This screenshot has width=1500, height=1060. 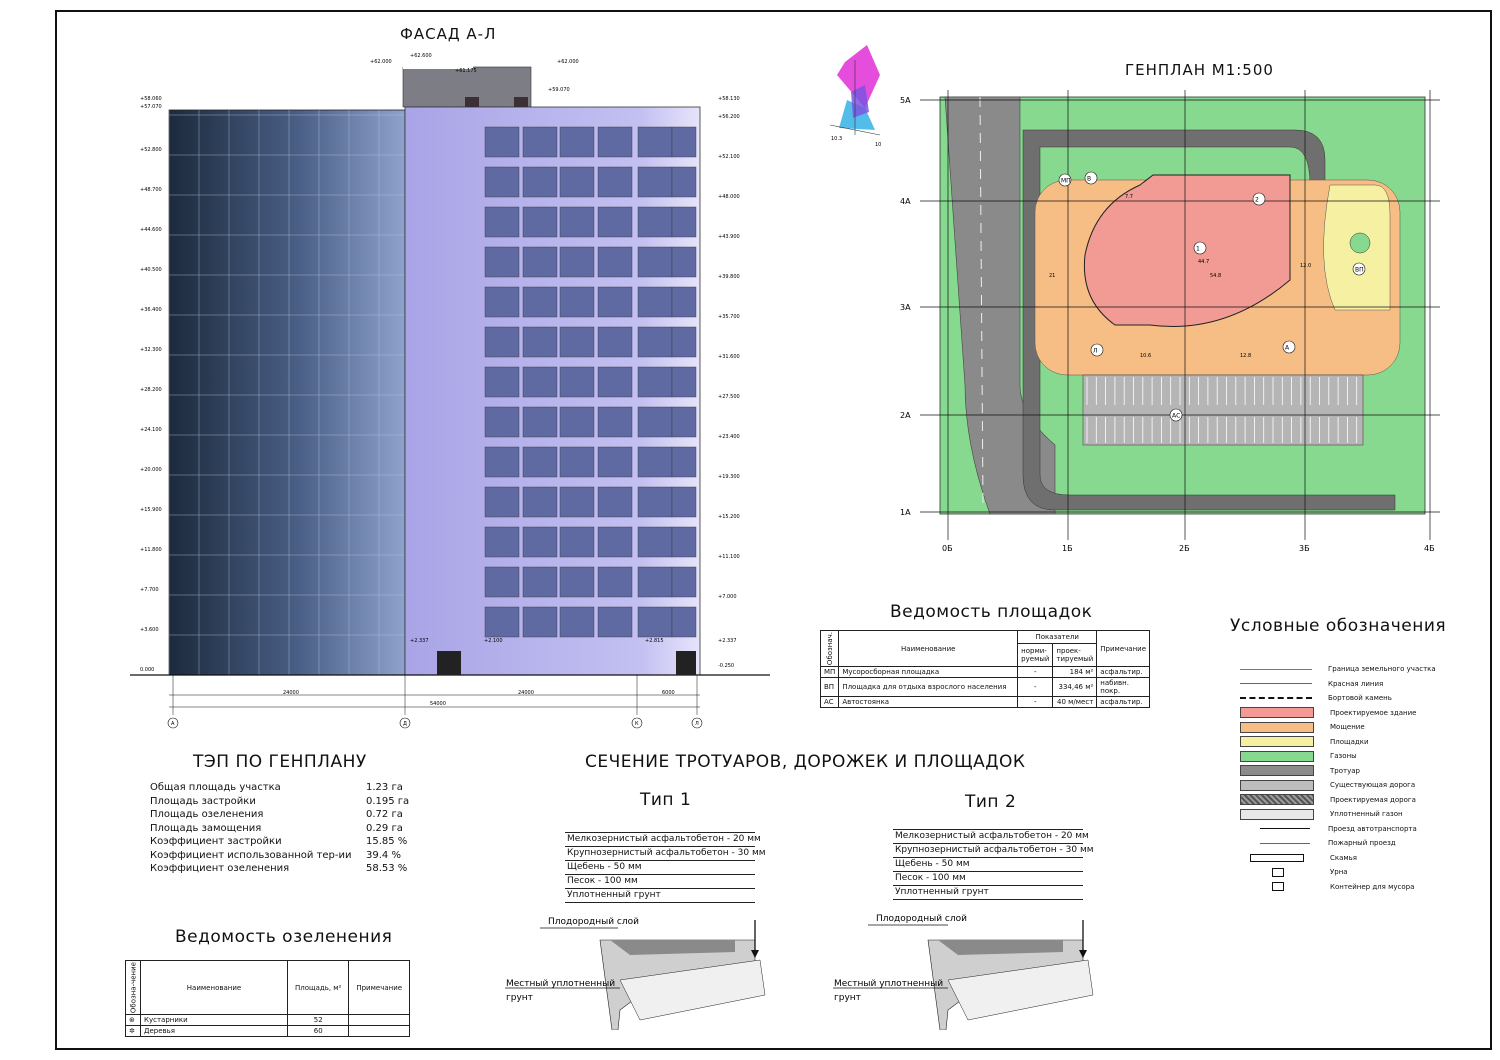 What do you see at coordinates (383, 855) in the screenshot?
I see `tep-value: 39.4 %` at bounding box center [383, 855].